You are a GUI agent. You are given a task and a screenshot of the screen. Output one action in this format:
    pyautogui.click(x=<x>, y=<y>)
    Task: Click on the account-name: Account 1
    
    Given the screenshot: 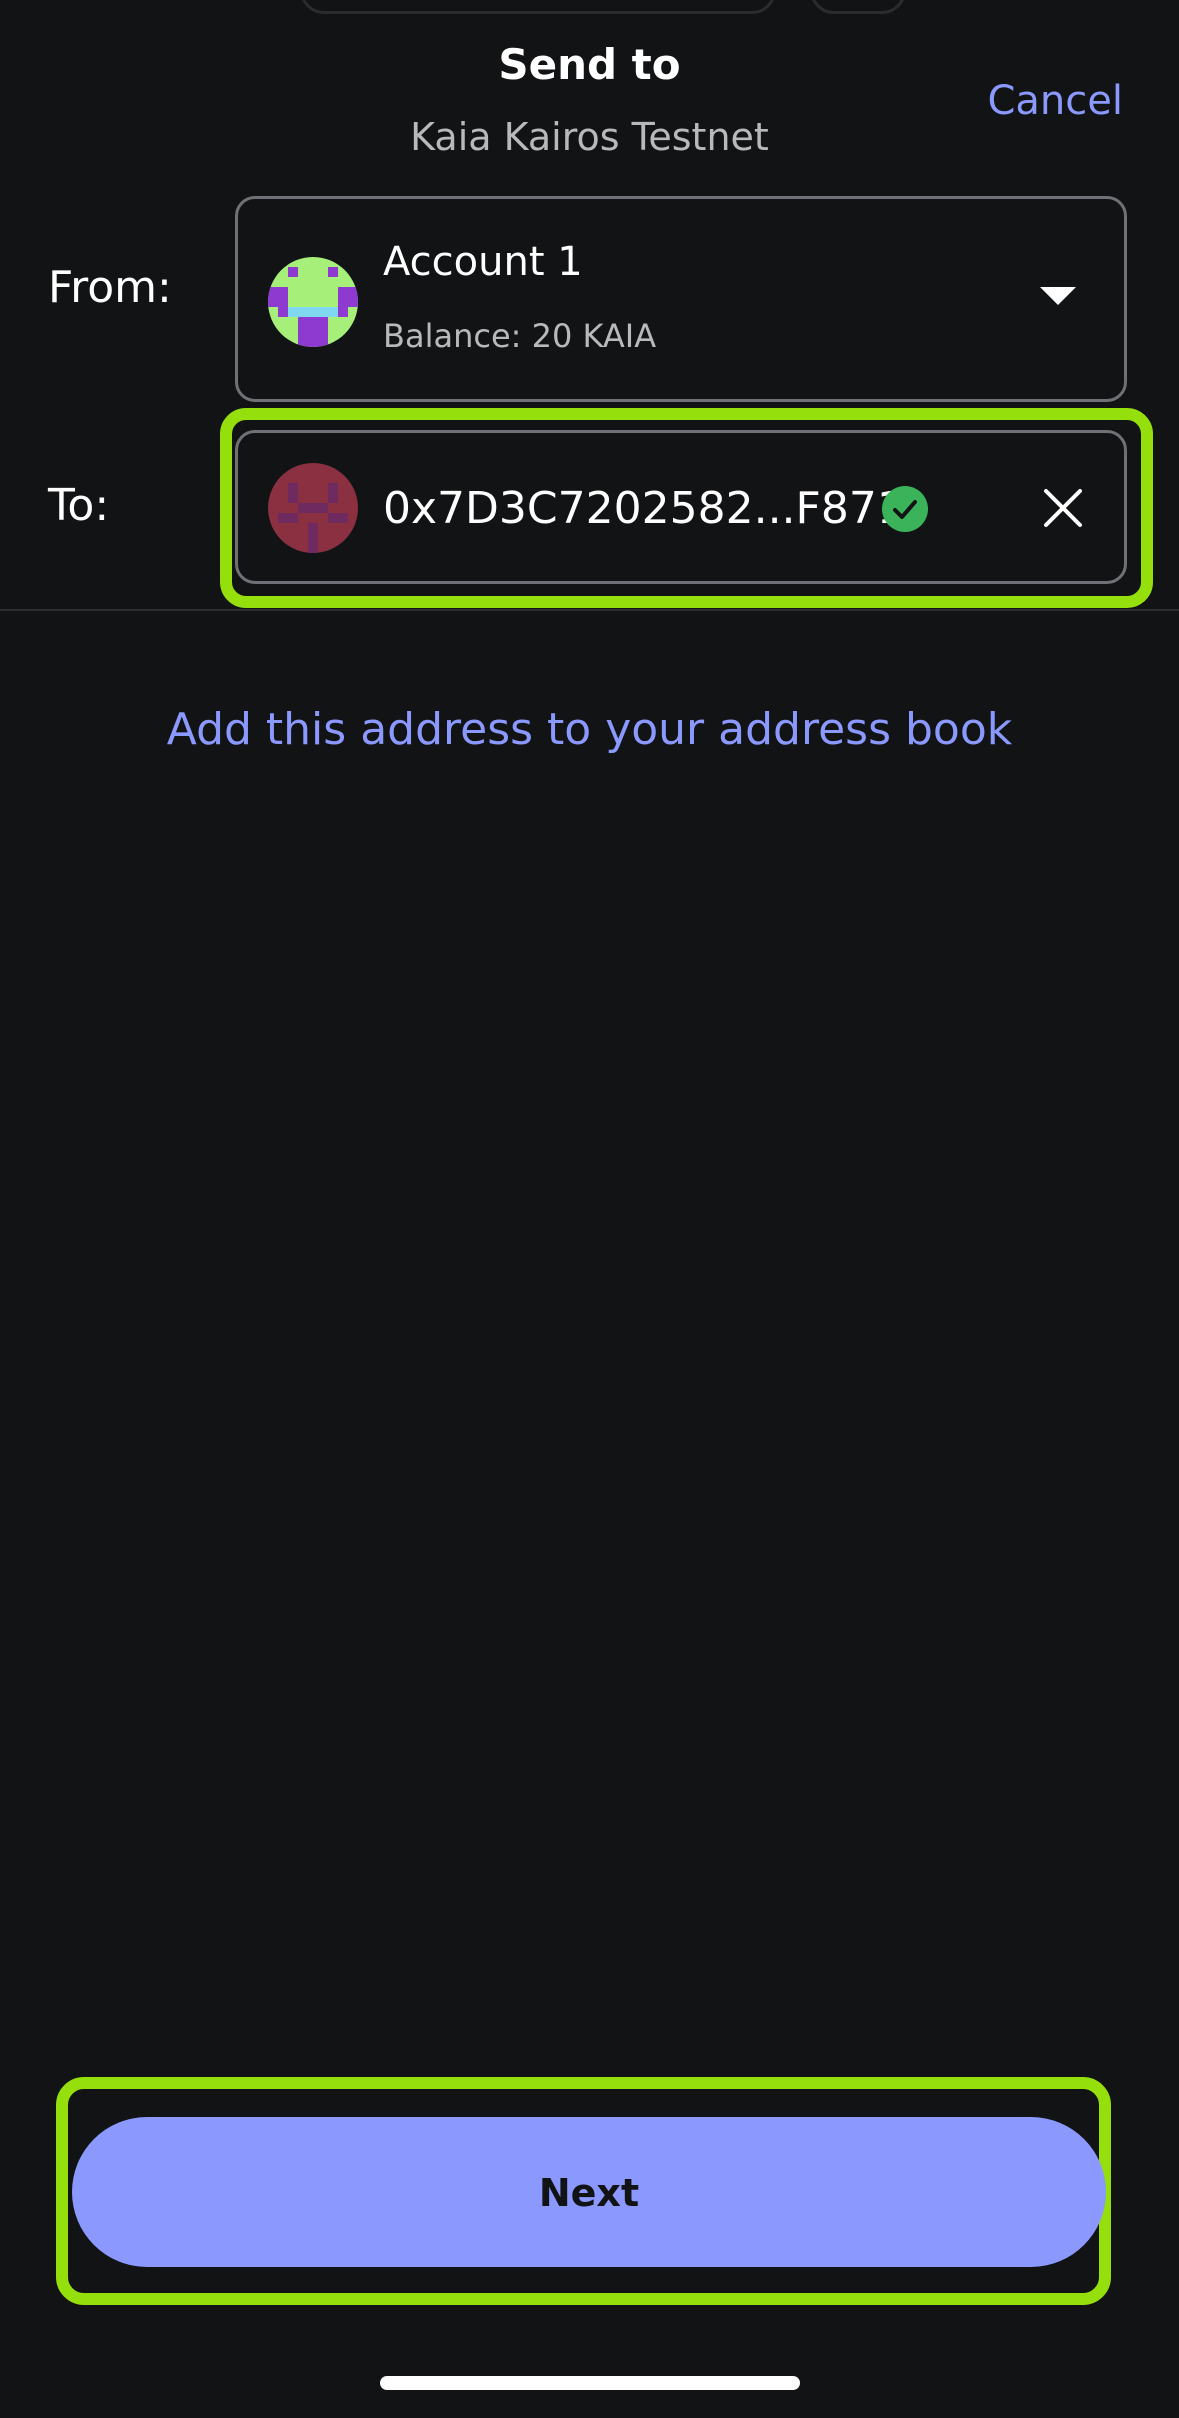 What is the action you would take?
    pyautogui.click(x=483, y=262)
    